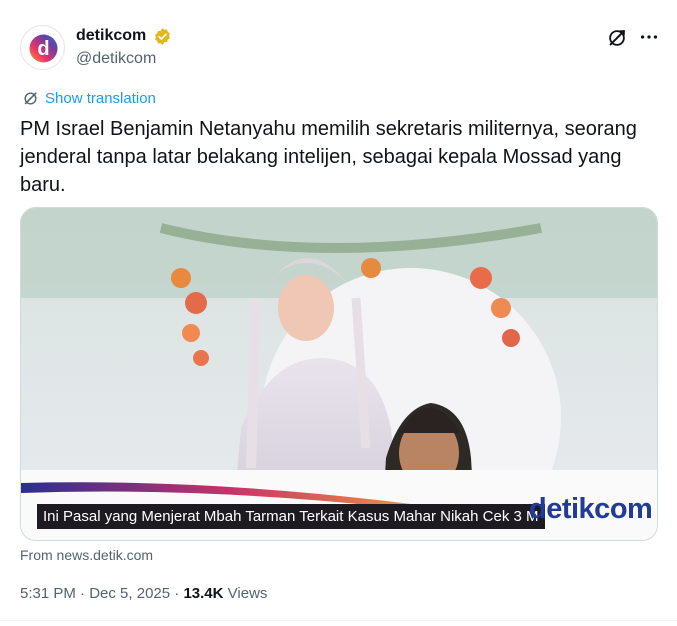 The width and height of the screenshot is (677, 626). I want to click on grok-icon, so click(617, 38).